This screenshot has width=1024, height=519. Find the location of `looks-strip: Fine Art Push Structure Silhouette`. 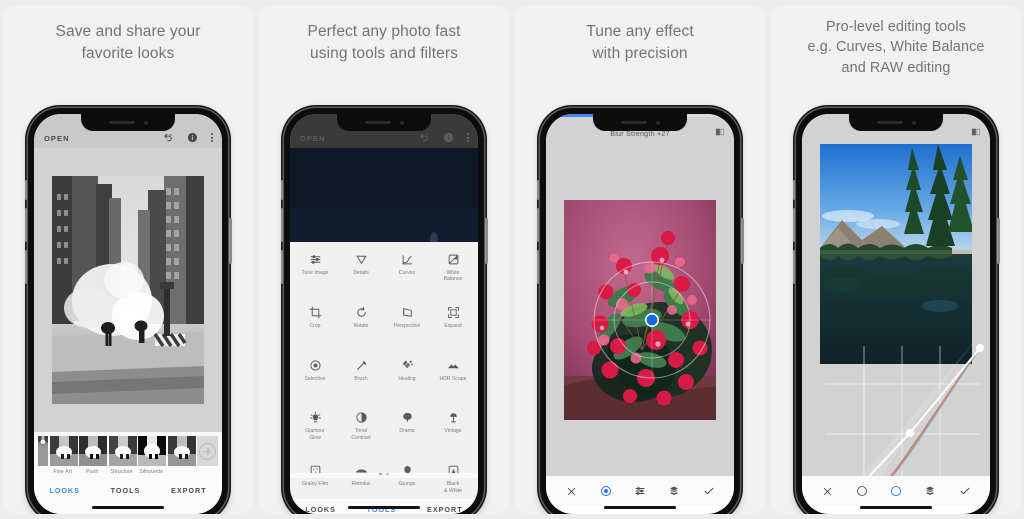

looks-strip: Fine Art Push Structure Silhouette is located at coordinates (128, 457).